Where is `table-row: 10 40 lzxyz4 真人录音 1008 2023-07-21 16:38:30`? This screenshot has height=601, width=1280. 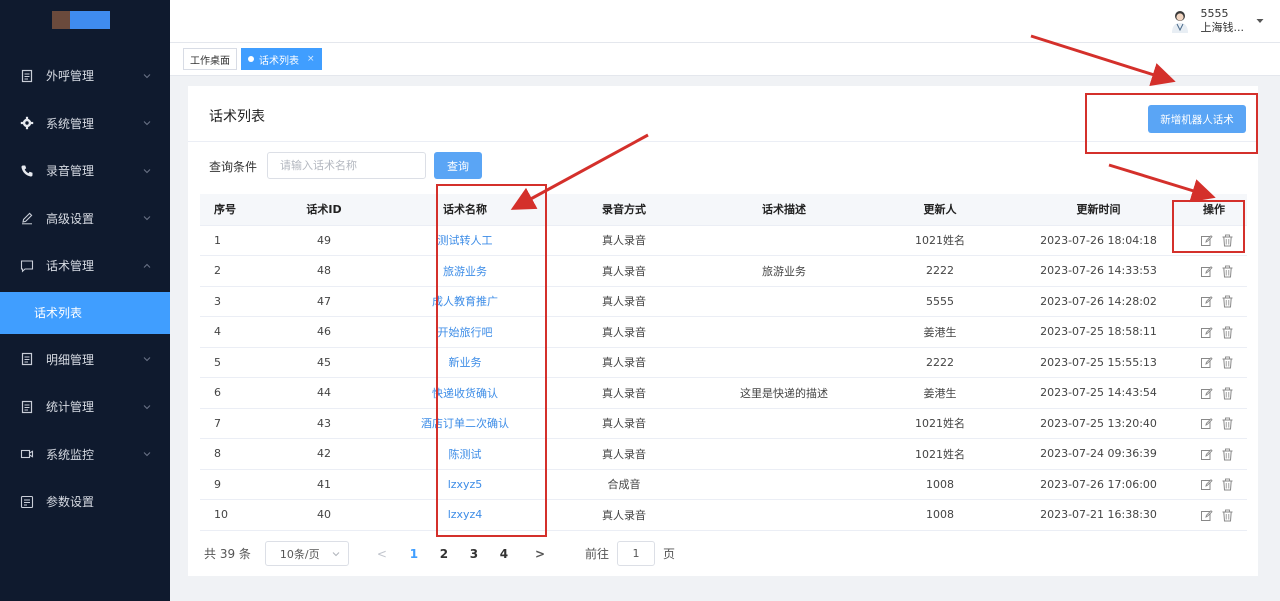 table-row: 10 40 lzxyz4 真人录音 1008 2023-07-21 16:38:30 is located at coordinates (723, 515).